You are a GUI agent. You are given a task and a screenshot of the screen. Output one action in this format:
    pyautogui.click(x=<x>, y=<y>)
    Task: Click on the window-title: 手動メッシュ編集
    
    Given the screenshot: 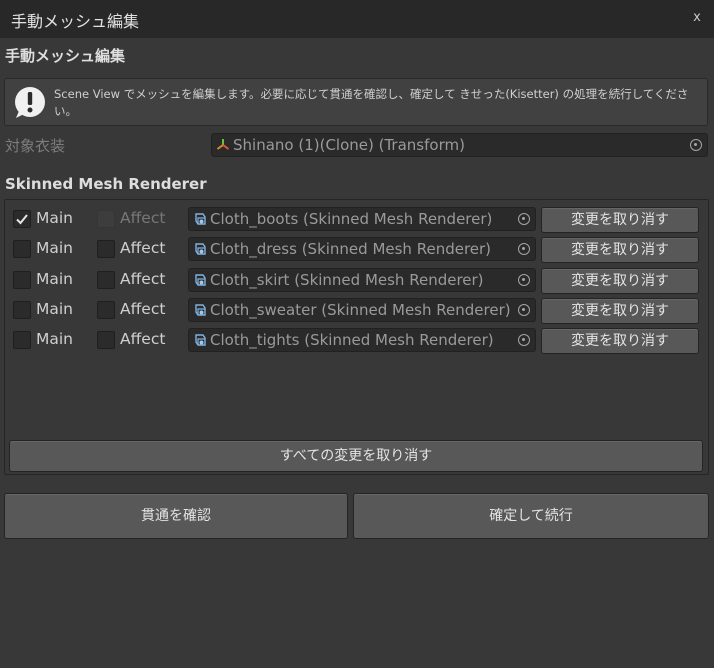 What is the action you would take?
    pyautogui.click(x=75, y=21)
    